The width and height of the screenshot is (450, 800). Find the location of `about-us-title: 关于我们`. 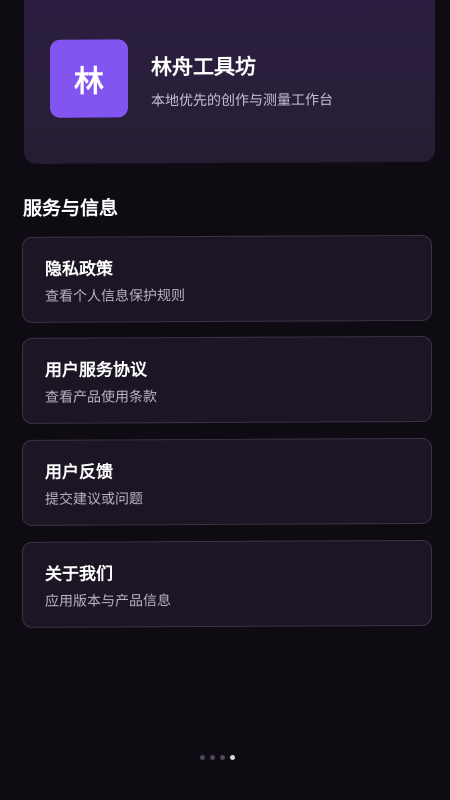

about-us-title: 关于我们 is located at coordinates (79, 574).